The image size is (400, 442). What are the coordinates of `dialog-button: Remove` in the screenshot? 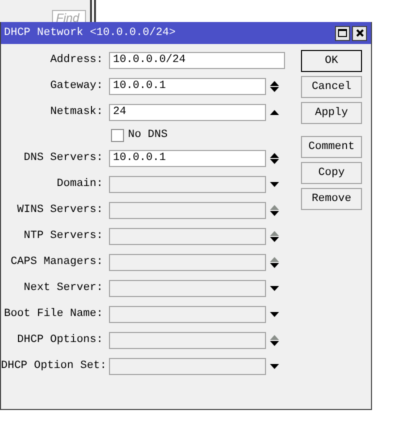 It's located at (331, 199).